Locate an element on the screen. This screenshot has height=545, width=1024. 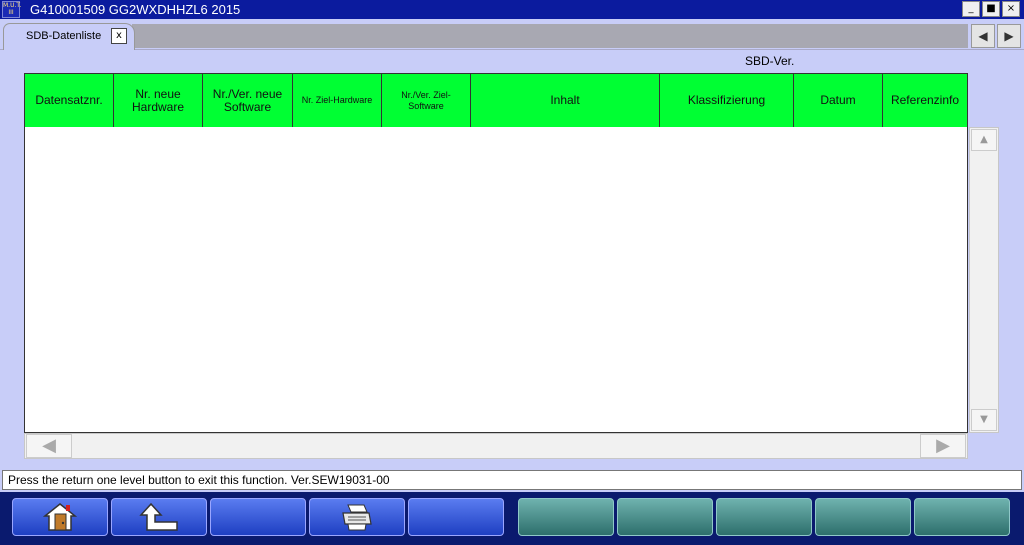
return-one-level-button is located at coordinates (159, 517).